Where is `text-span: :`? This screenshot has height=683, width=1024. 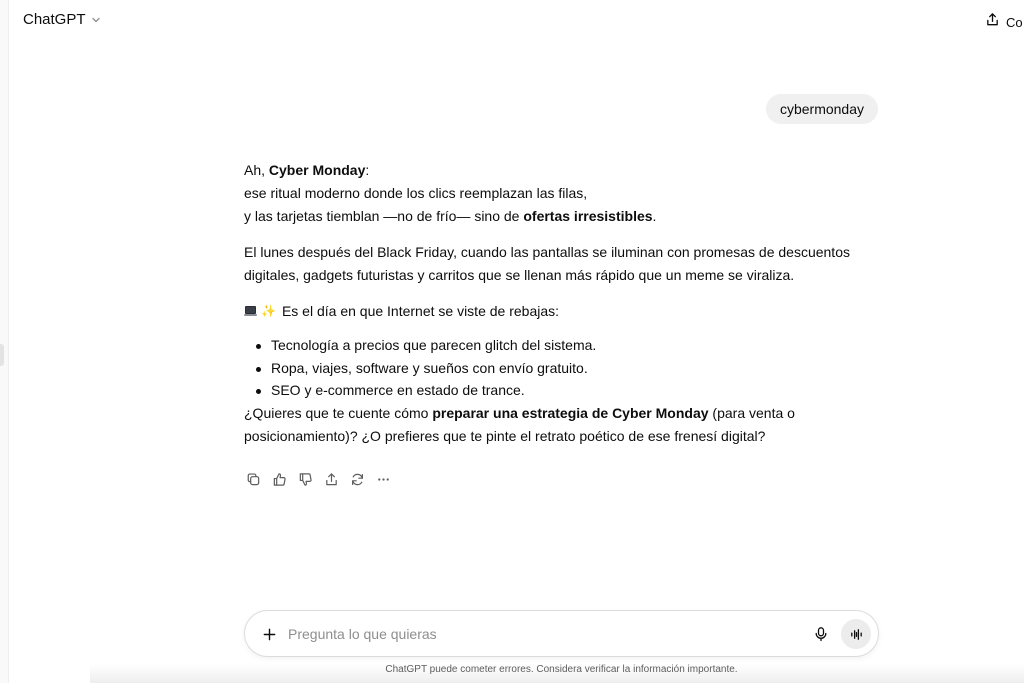 text-span: : is located at coordinates (367, 170).